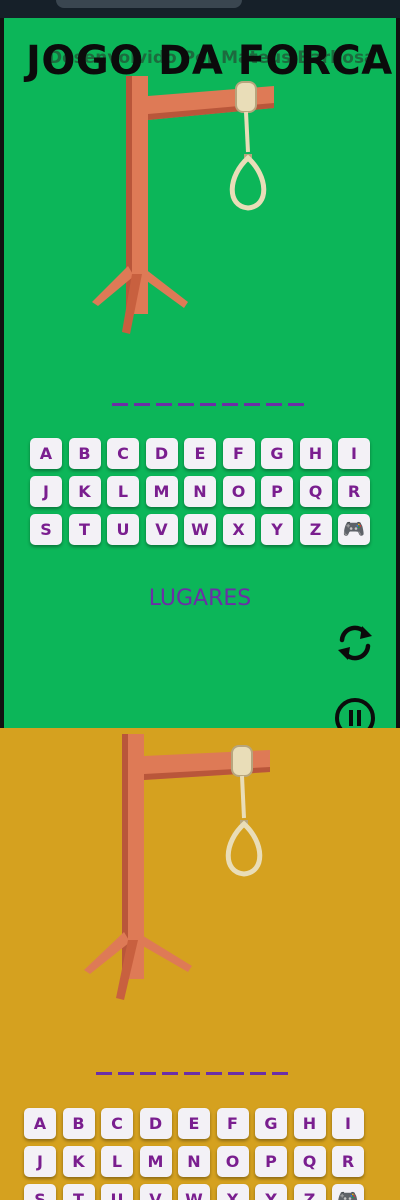  Describe the element at coordinates (355, 643) in the screenshot. I see `refresh-icon` at that location.